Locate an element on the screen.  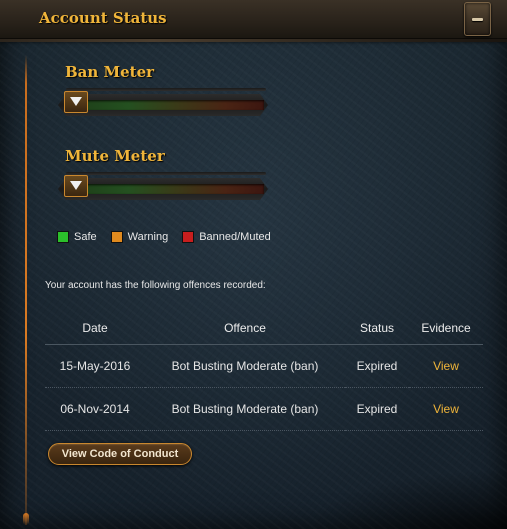
legend-label: Banned/Muted is located at coordinates (235, 237).